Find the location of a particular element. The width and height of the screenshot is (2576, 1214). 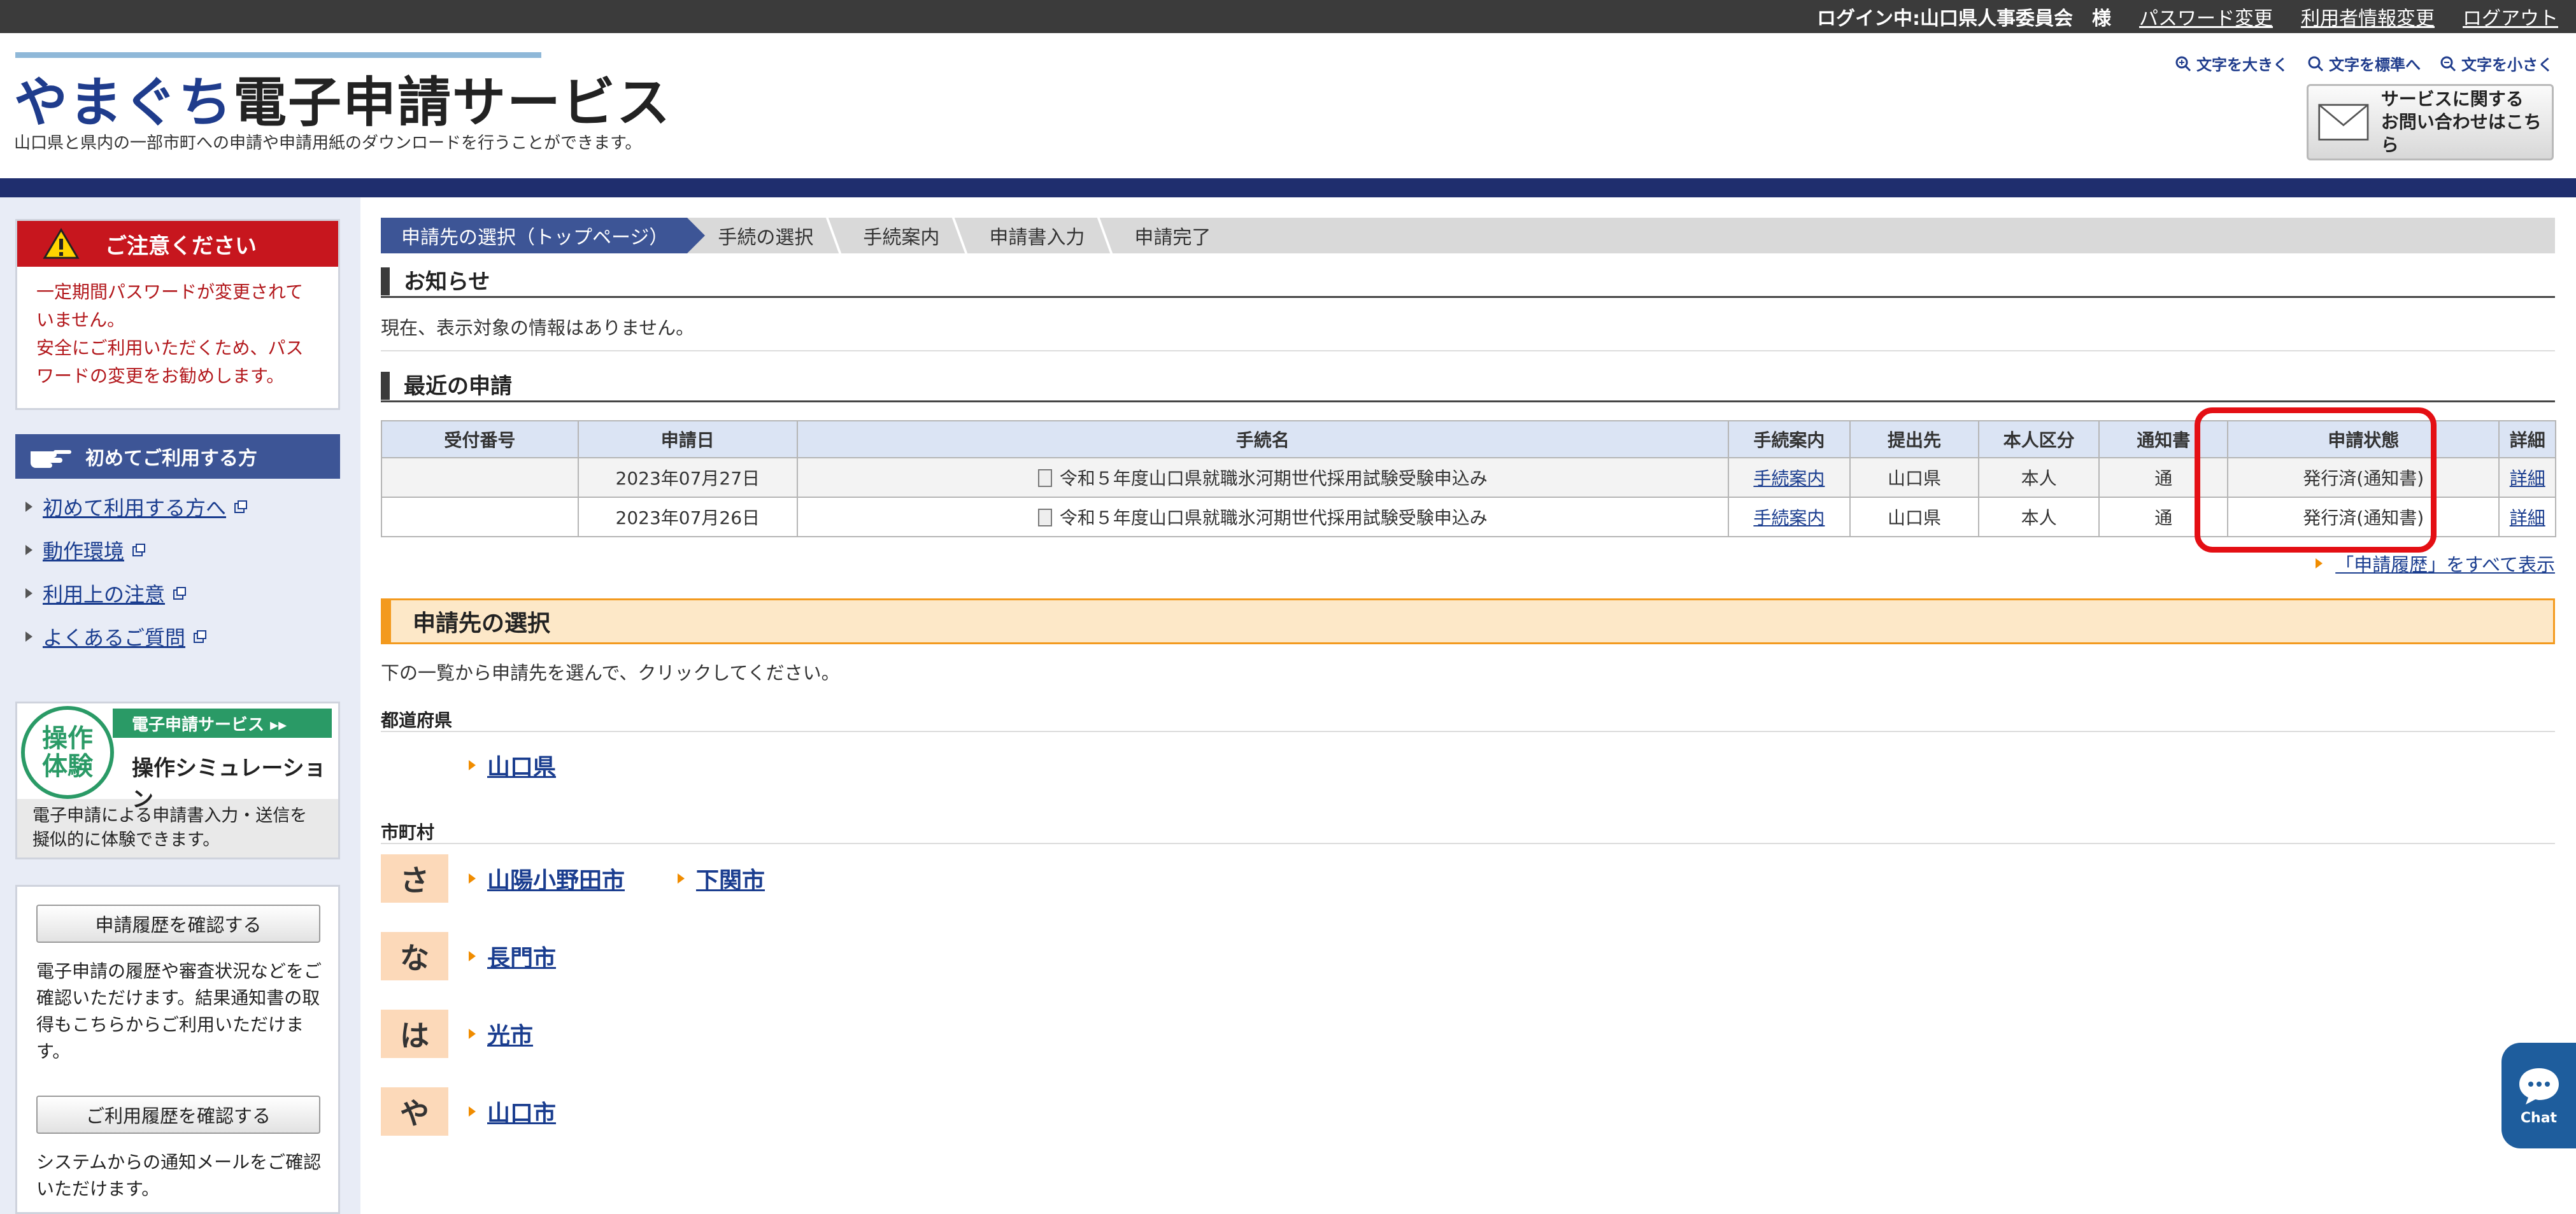

application-date: 2023年07月26日 is located at coordinates (687, 517).